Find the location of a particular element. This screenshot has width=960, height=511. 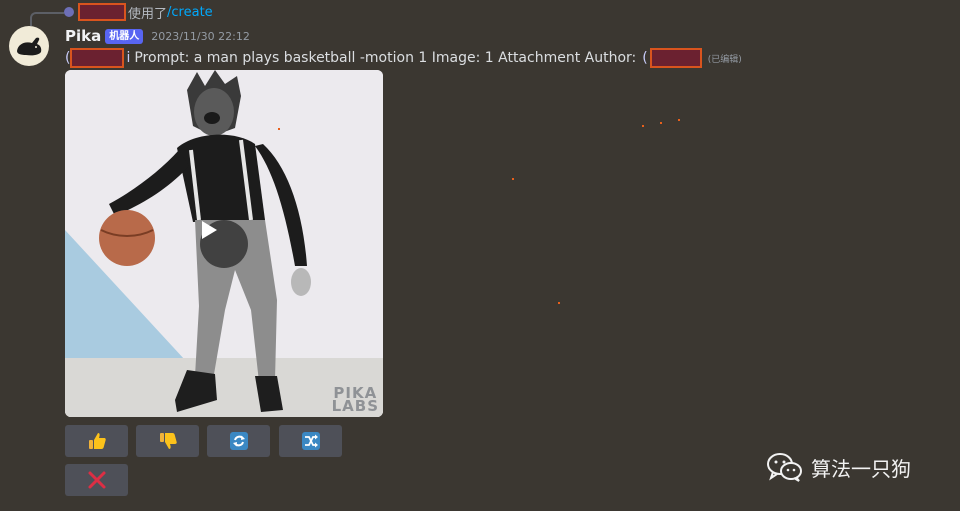

thumbs-down-icon is located at coordinates (168, 441).